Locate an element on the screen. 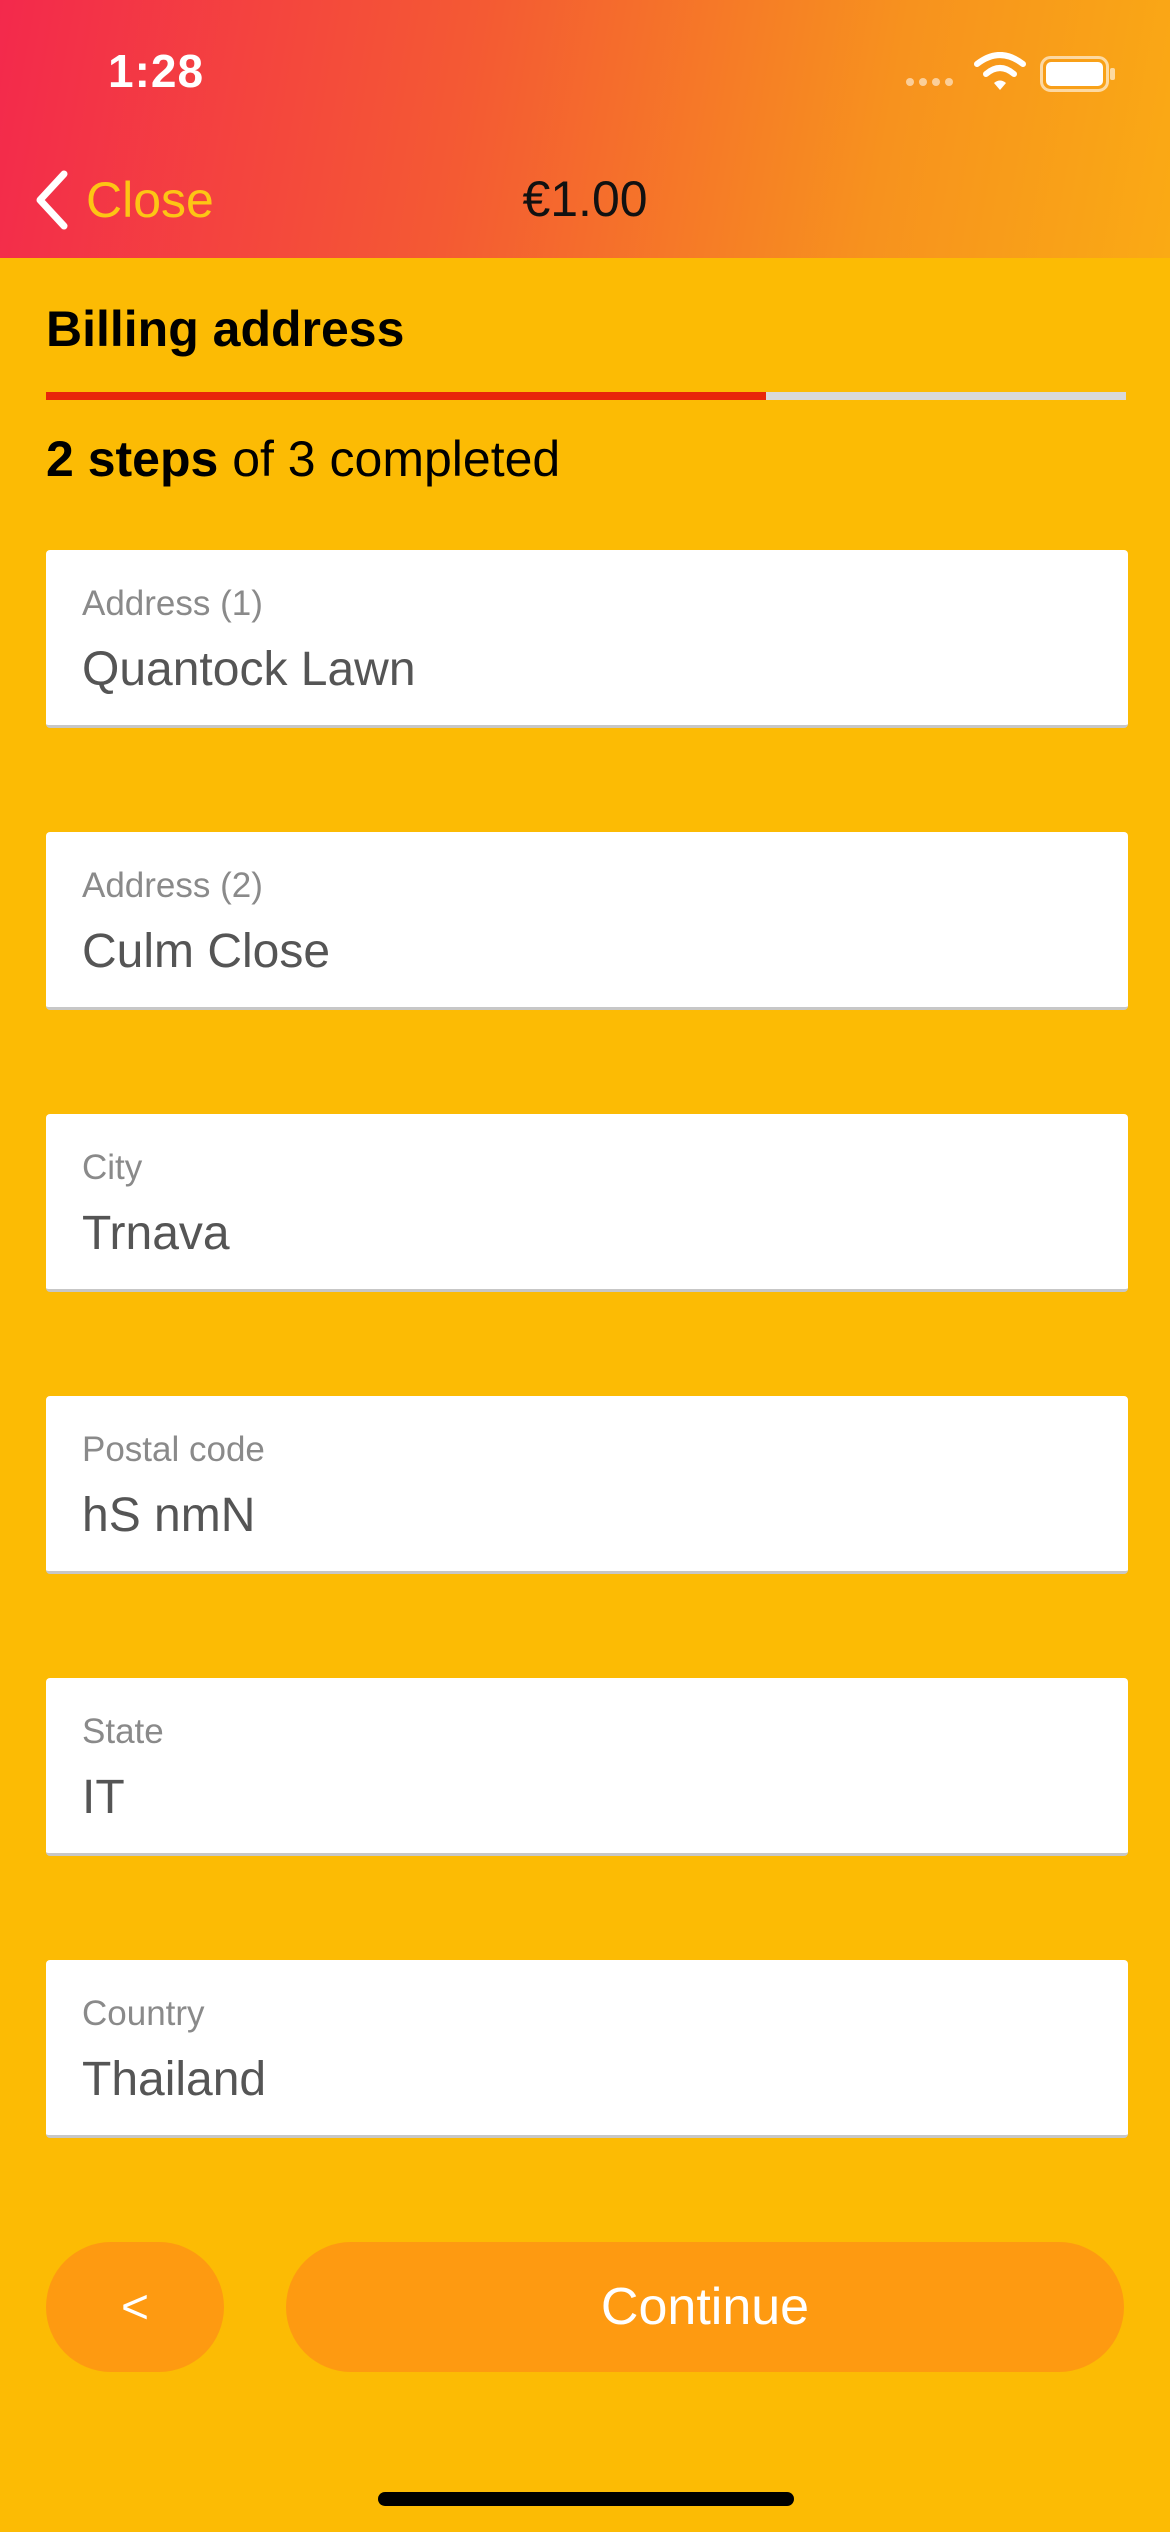 This screenshot has height=2532, width=1170. progress-bar is located at coordinates (586, 396).